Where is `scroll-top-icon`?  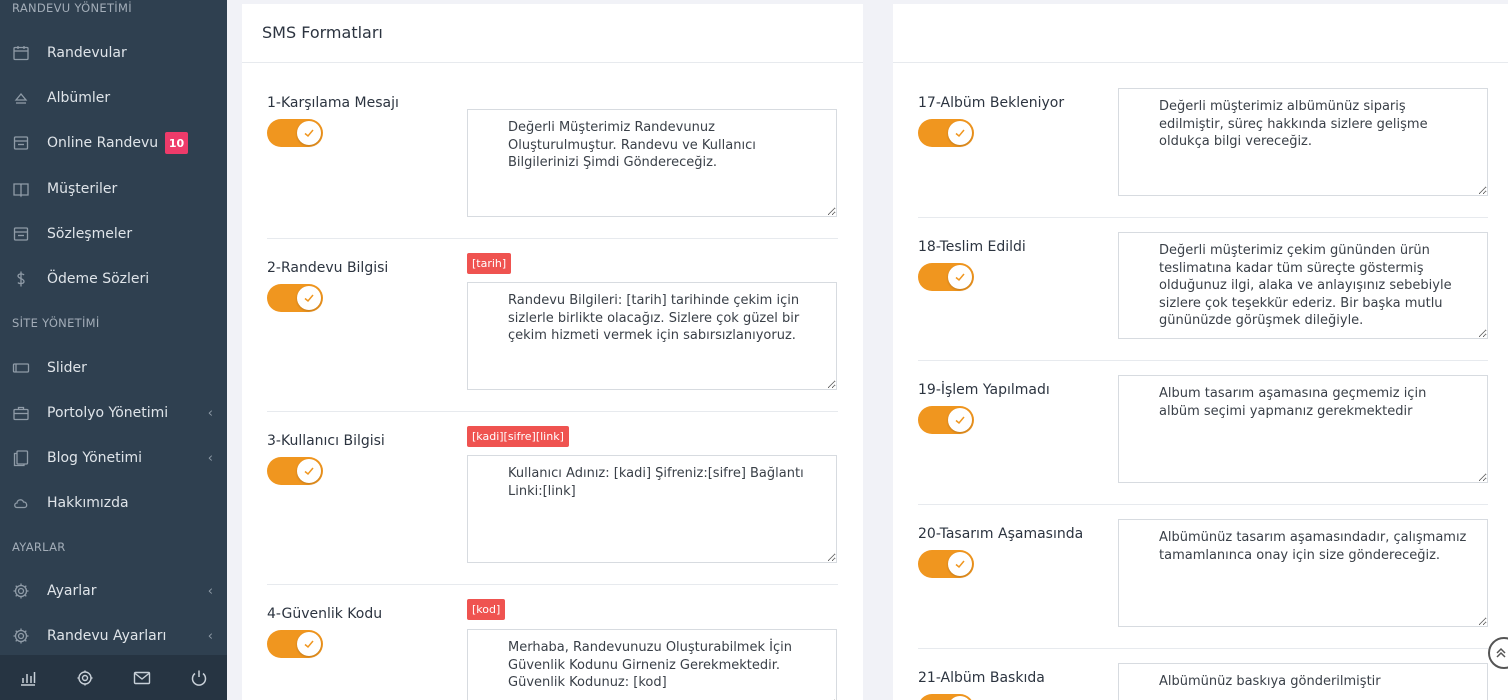 scroll-top-icon is located at coordinates (1498, 653).